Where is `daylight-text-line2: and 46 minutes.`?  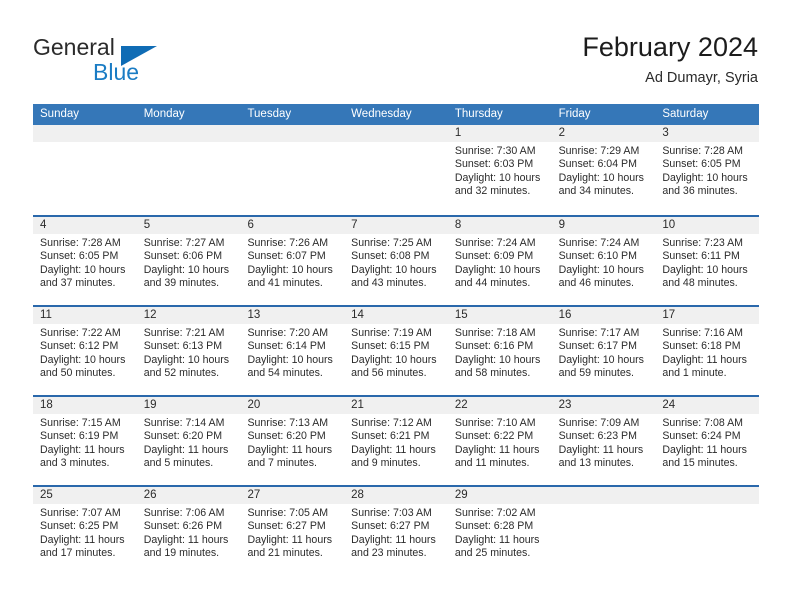 daylight-text-line2: and 46 minutes. is located at coordinates (596, 283).